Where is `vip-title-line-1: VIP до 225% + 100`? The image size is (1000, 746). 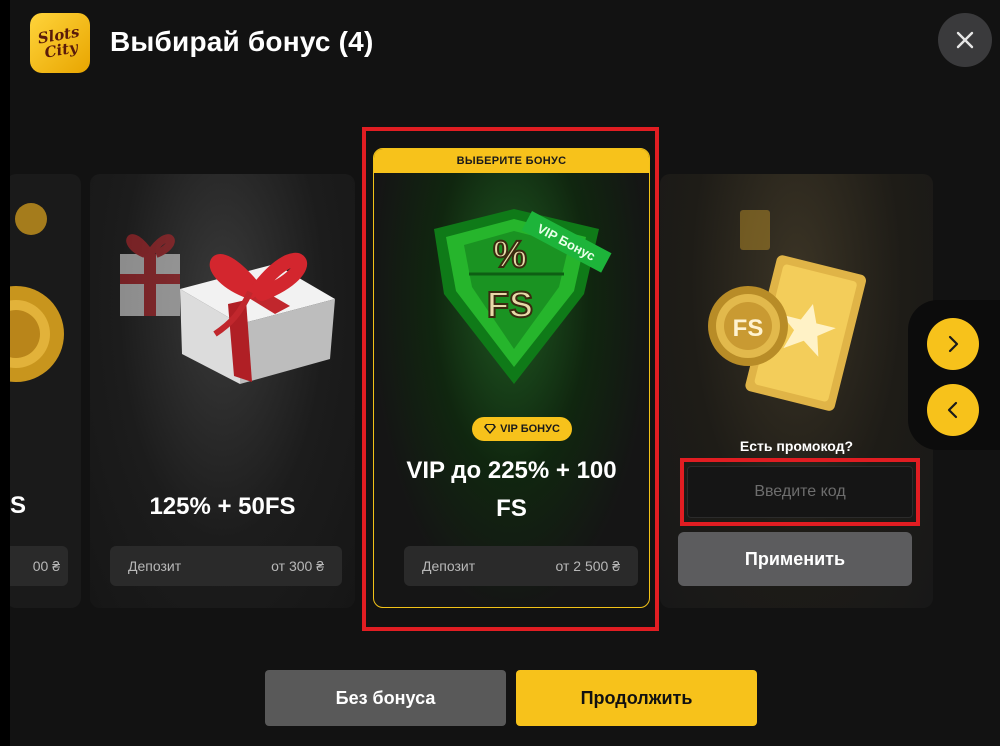 vip-title-line-1: VIP до 225% + 100 is located at coordinates (511, 470).